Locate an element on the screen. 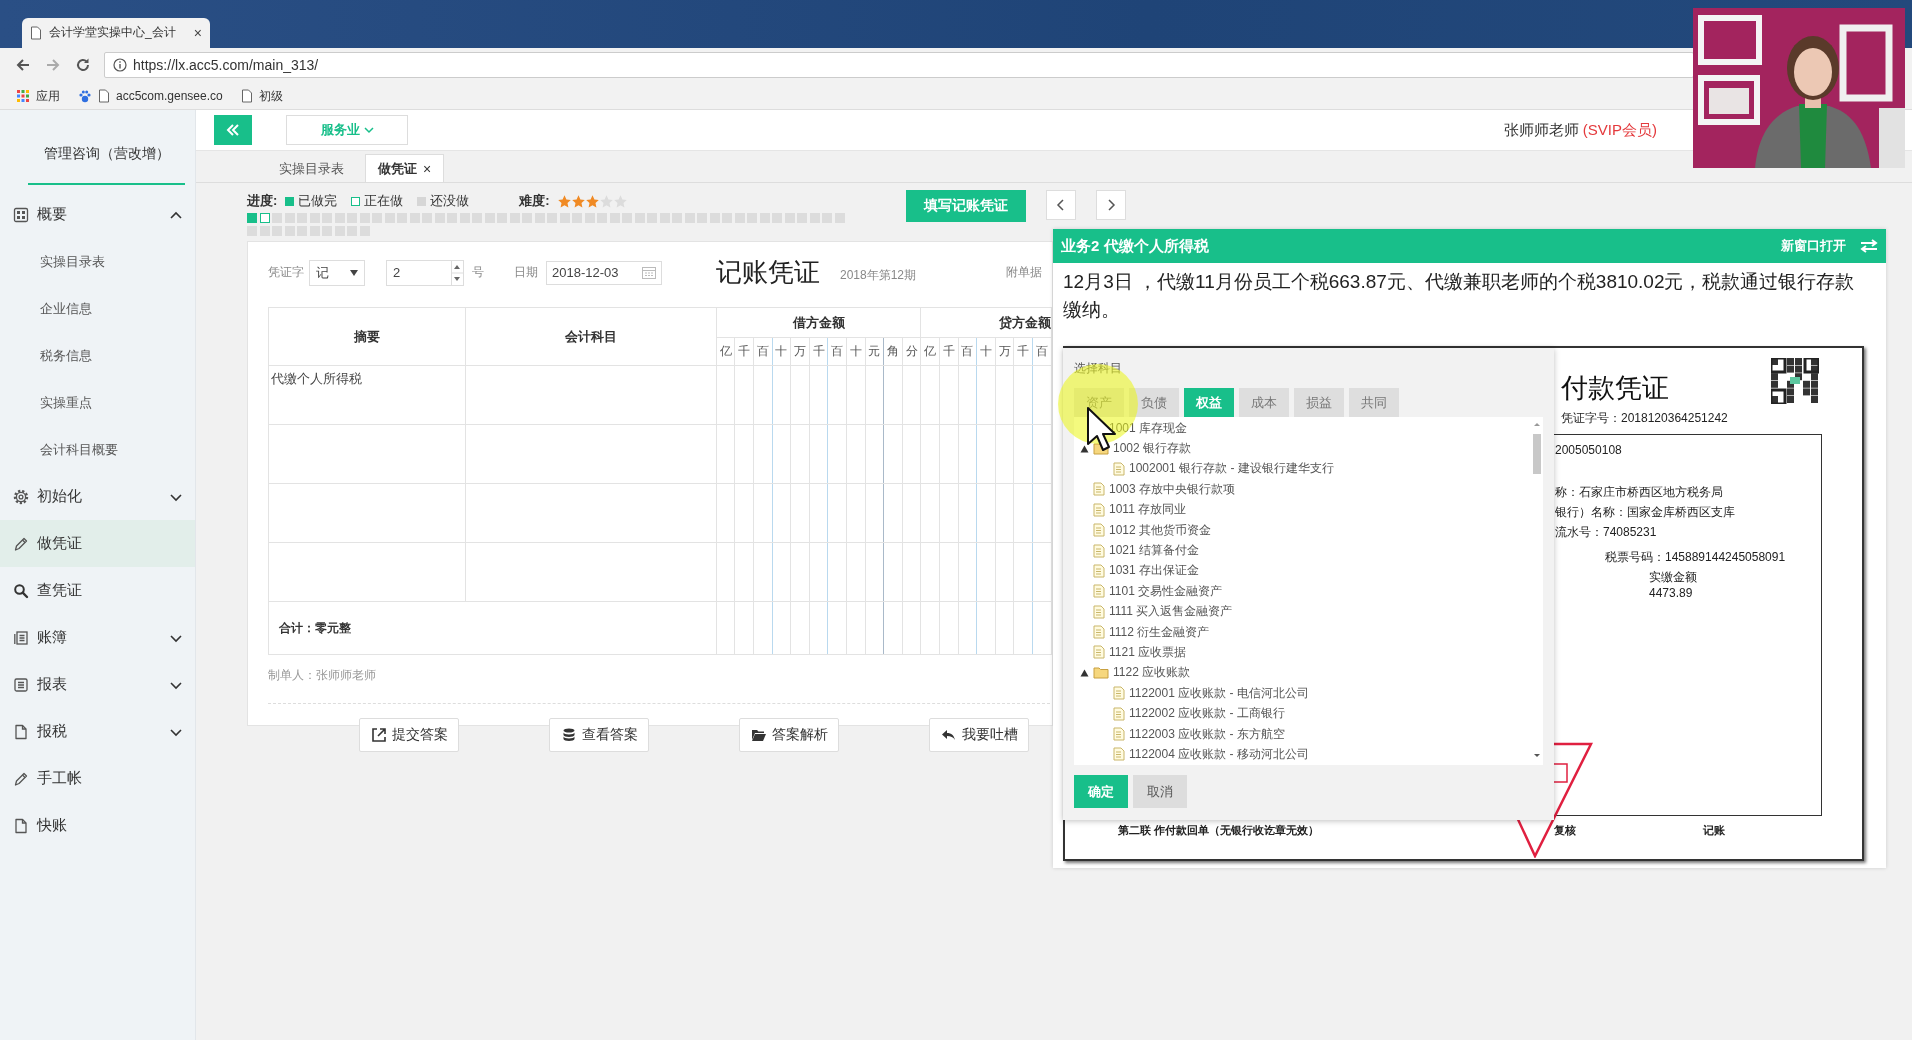 The width and height of the screenshot is (1912, 1040). category-tab: 负债 is located at coordinates (1154, 402).